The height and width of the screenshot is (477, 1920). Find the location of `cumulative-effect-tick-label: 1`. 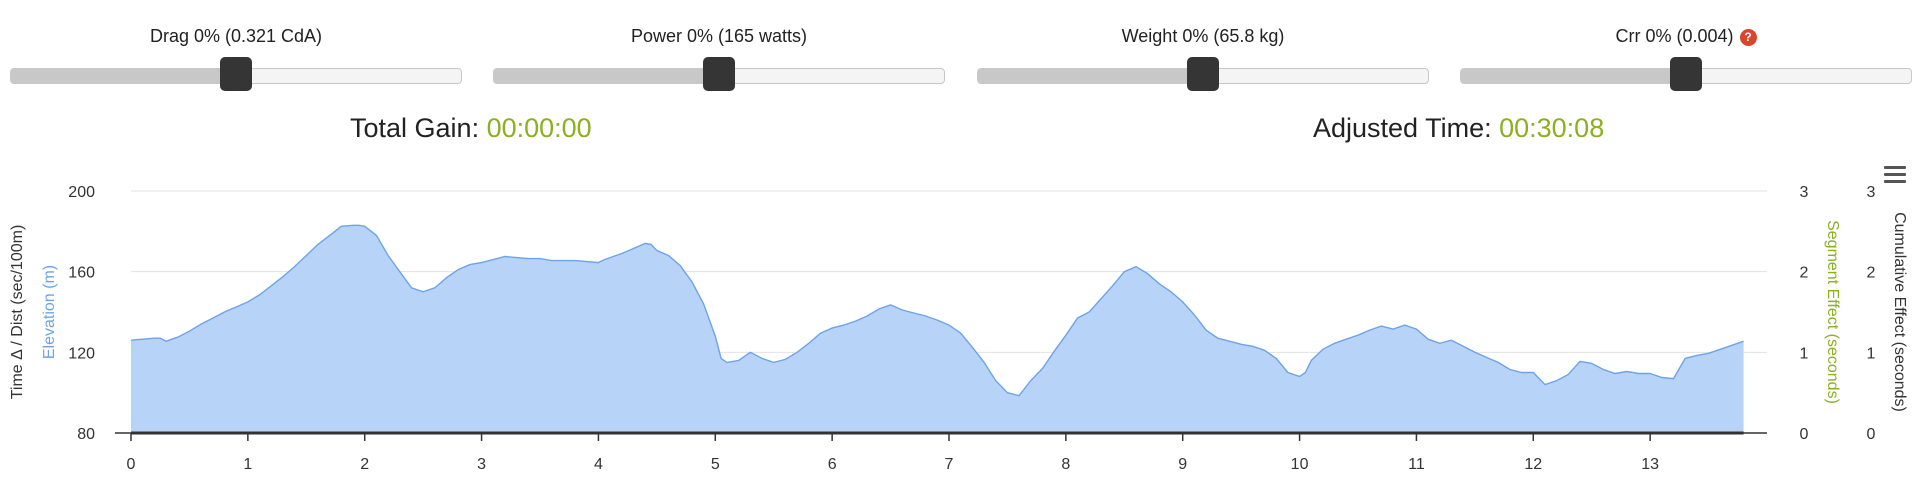

cumulative-effect-tick-label: 1 is located at coordinates (1871, 353).